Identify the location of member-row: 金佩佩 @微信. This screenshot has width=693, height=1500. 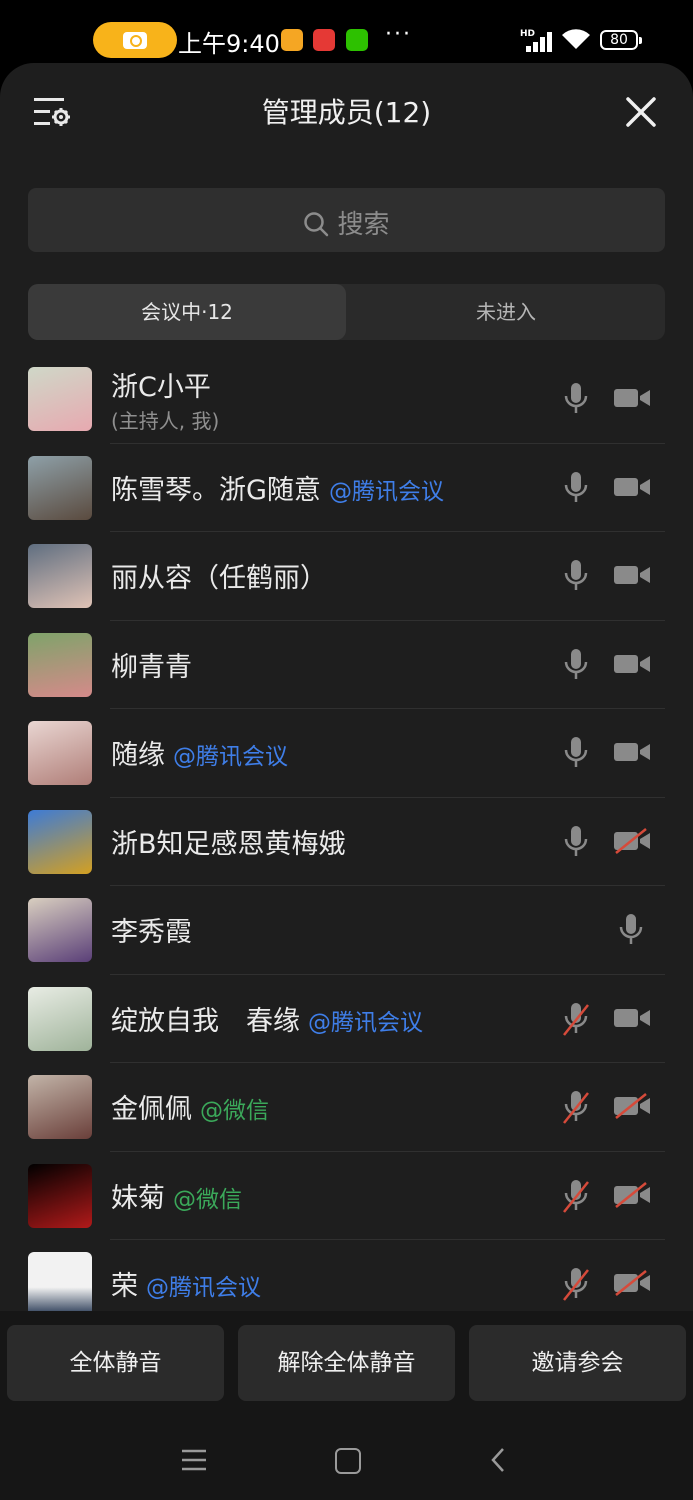
(346, 1107).